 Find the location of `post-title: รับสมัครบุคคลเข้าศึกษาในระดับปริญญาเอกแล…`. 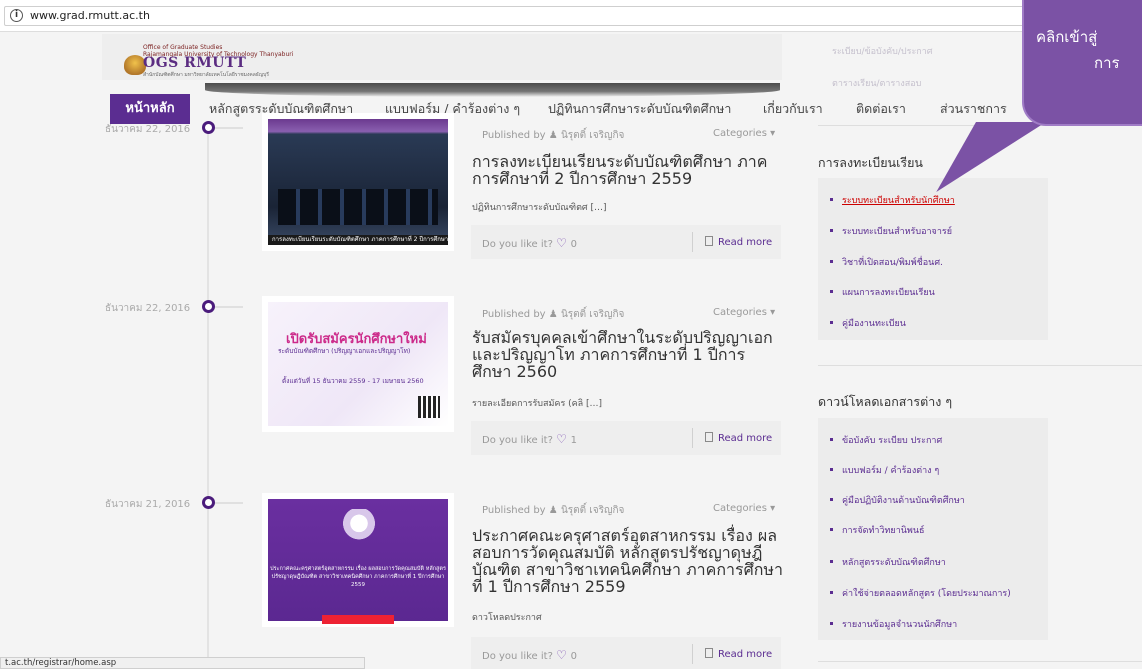

post-title: รับสมัครบุคคลเข้าศึกษาในระดับปริญญาเอกแล… is located at coordinates (628, 354).